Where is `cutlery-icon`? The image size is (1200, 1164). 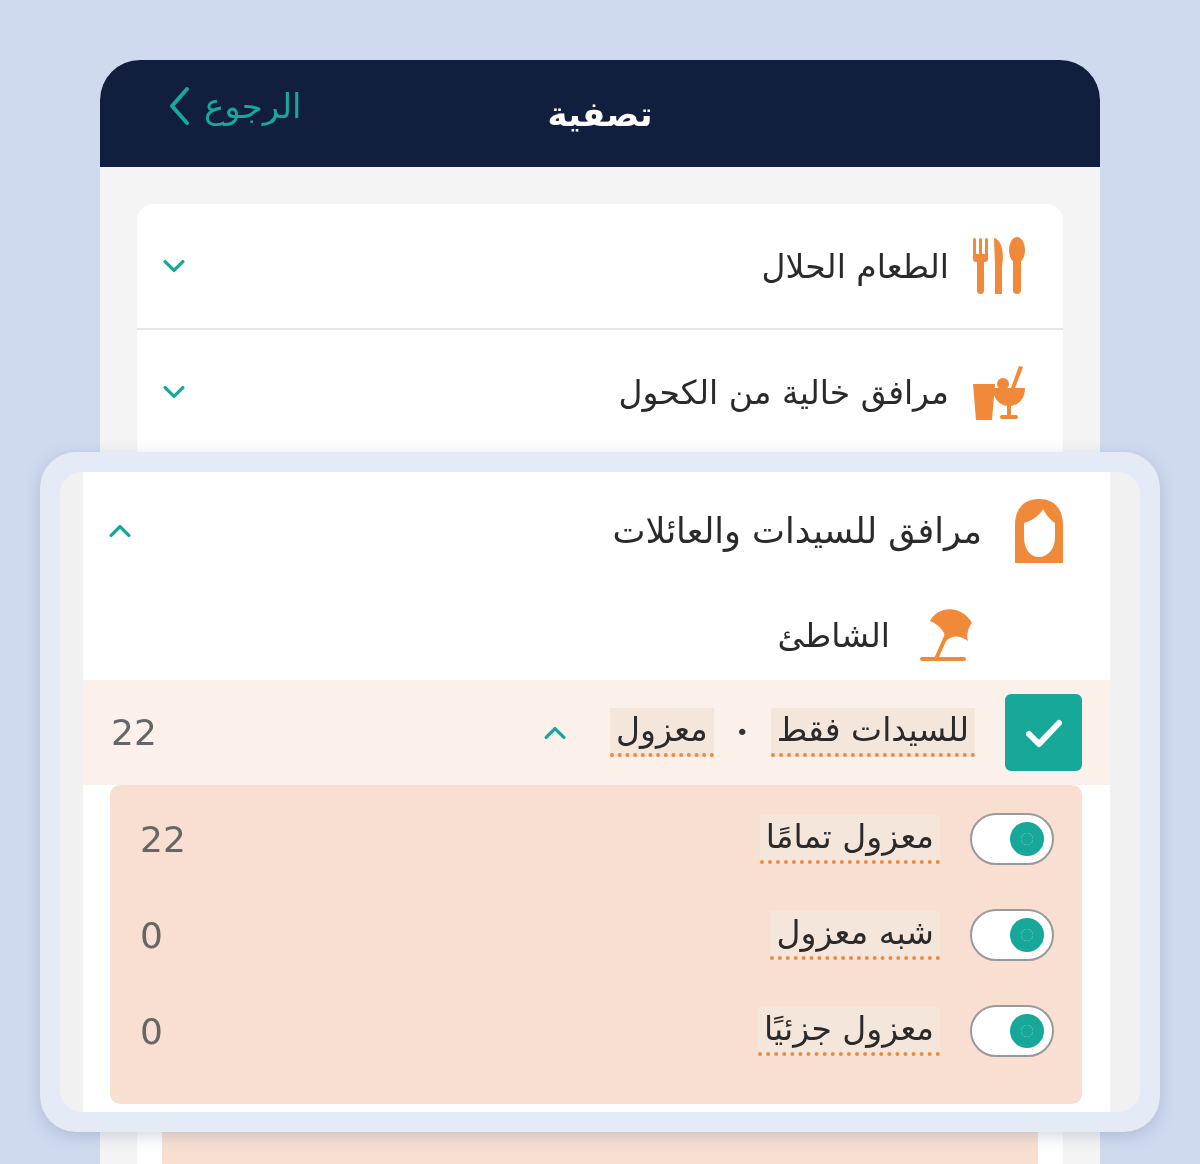 cutlery-icon is located at coordinates (999, 266).